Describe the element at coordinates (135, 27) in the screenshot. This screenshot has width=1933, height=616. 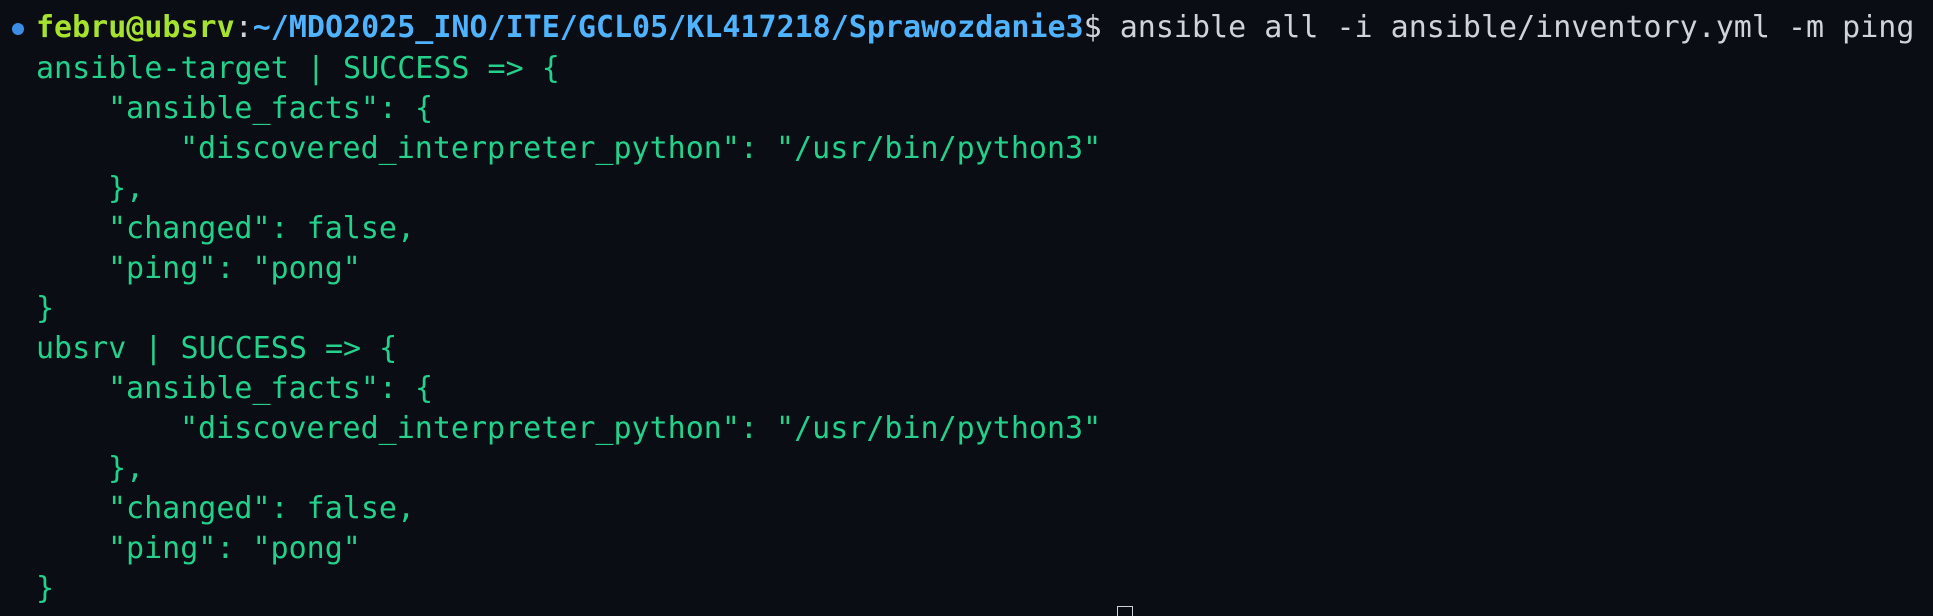
I see `prompt-user-host: febru@ubsrv` at that location.